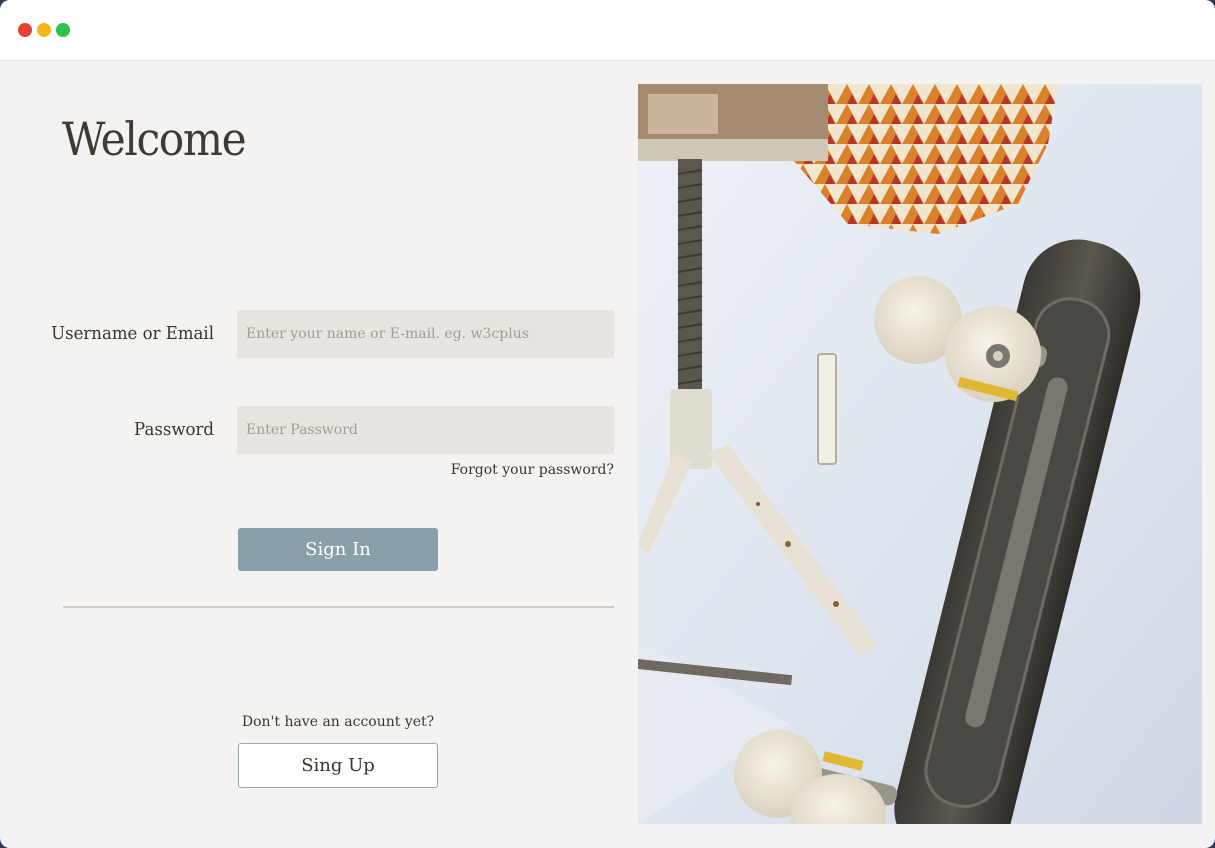 This screenshot has height=848, width=1215. Describe the element at coordinates (338, 722) in the screenshot. I see `no-account-text: Don't have an account yet?` at that location.